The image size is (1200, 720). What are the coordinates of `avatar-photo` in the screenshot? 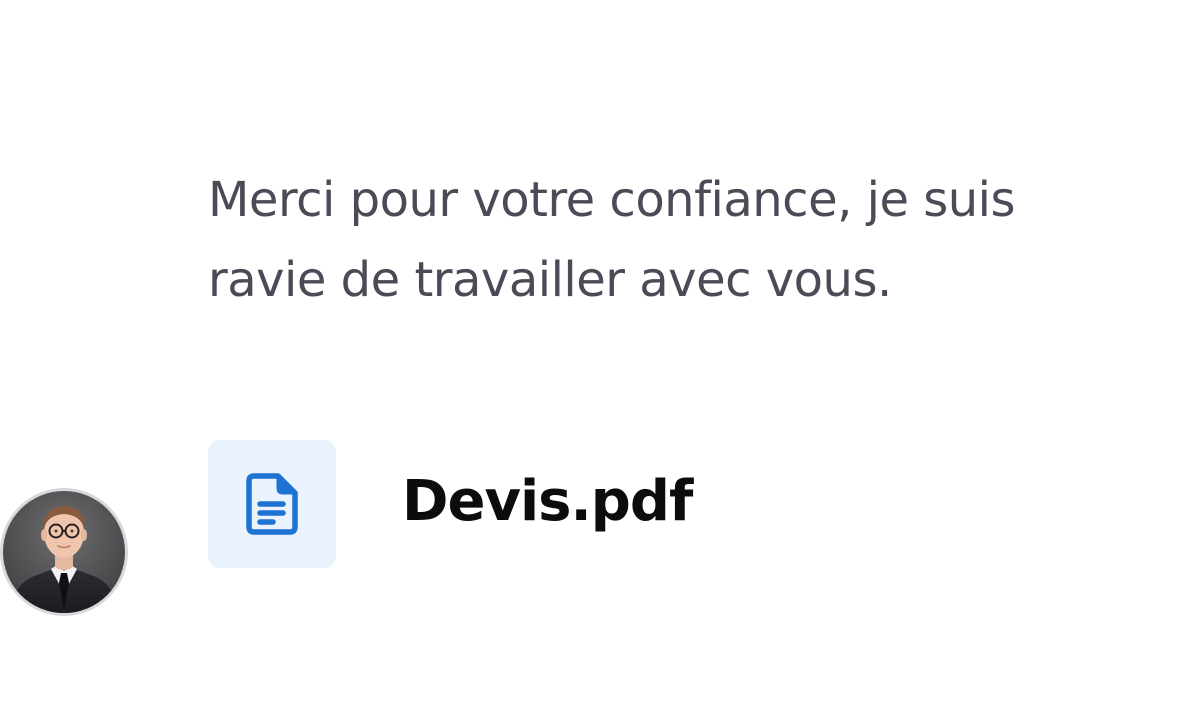 It's located at (64, 552).